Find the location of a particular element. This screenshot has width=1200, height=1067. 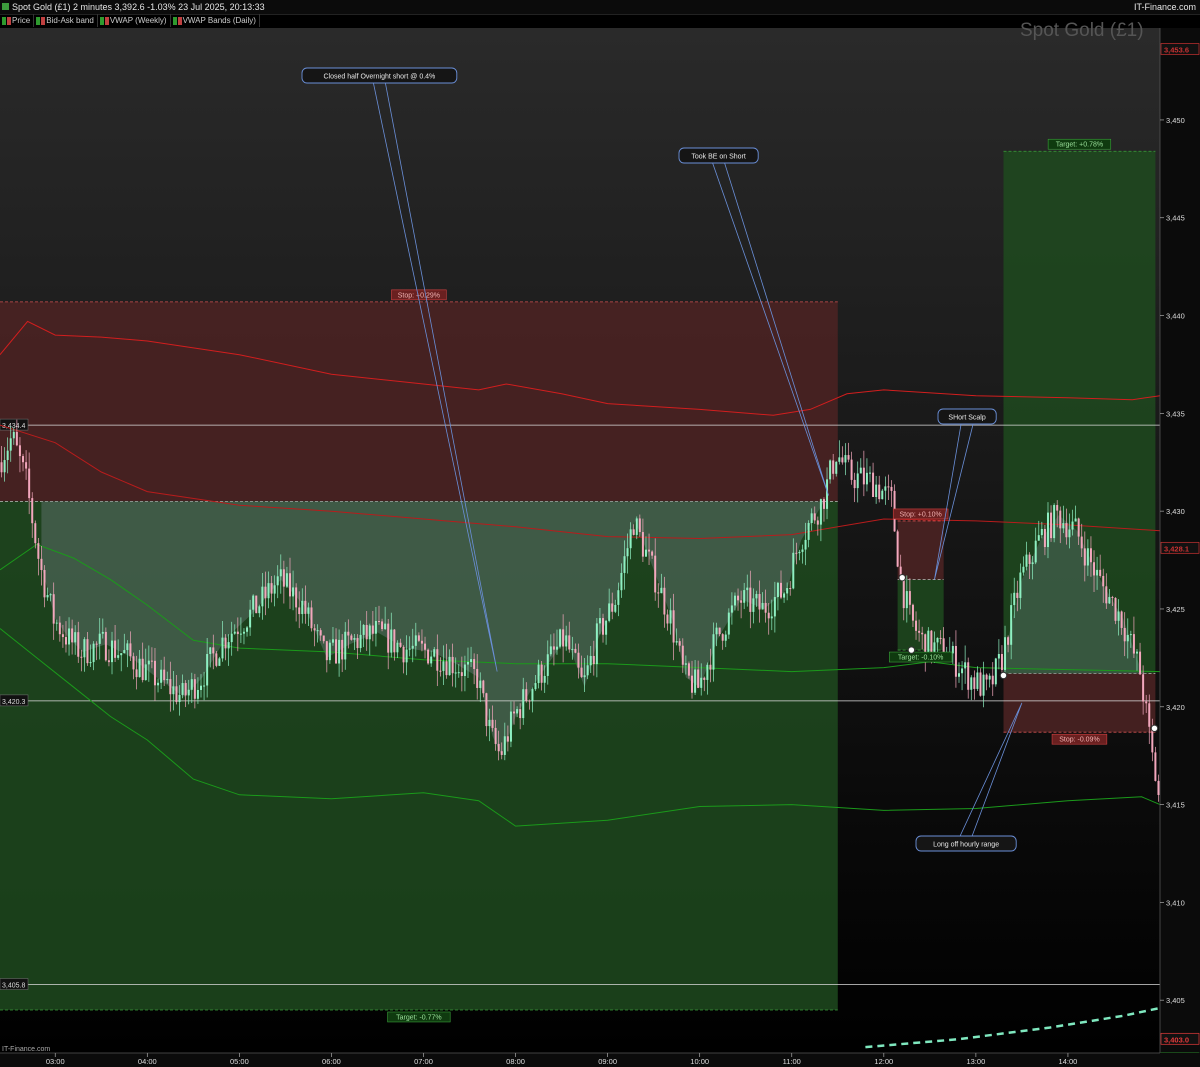

y-tick-label: 3,415 is located at coordinates (1175, 805).